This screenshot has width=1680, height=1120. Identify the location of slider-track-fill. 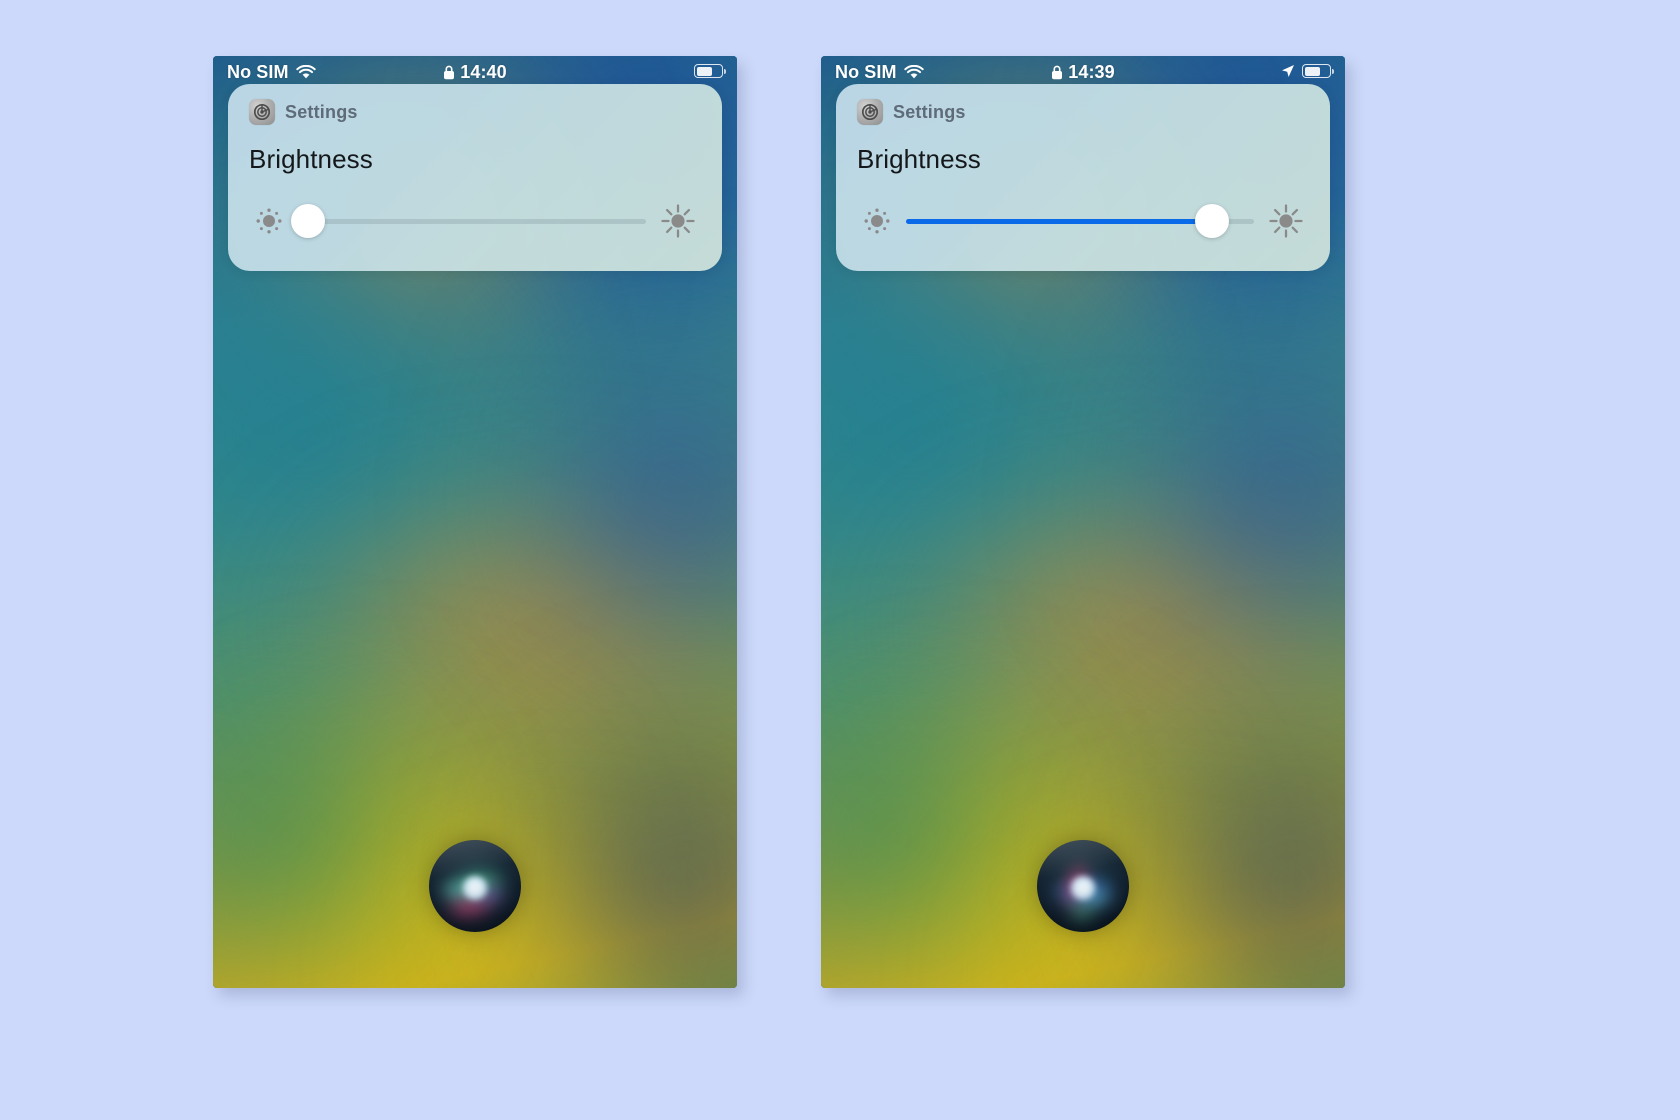
(1059, 221).